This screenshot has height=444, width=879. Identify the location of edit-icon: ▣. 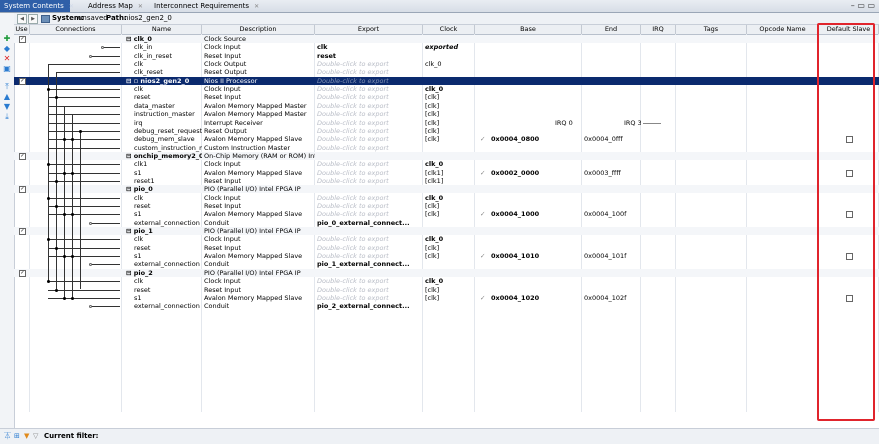
(7, 69).